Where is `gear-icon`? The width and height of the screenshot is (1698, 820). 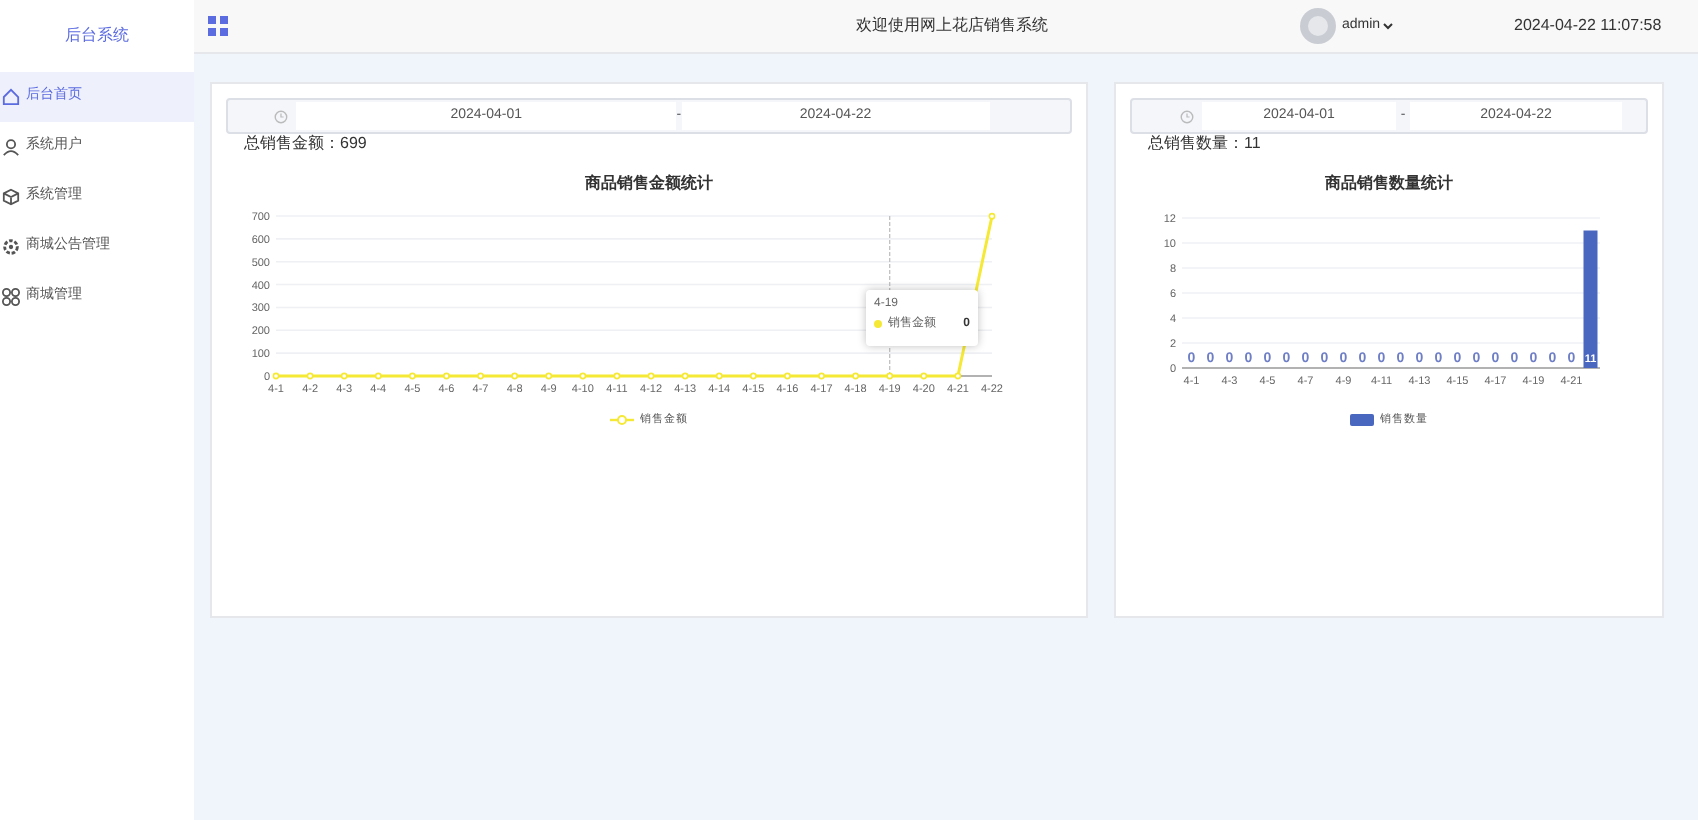 gear-icon is located at coordinates (11, 247).